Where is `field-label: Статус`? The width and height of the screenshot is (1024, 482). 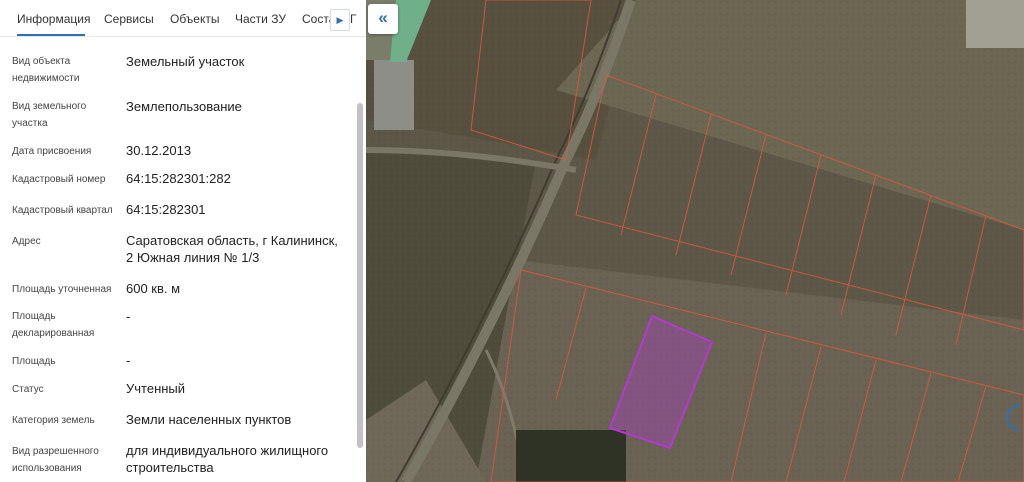 field-label: Статус is located at coordinates (28, 389).